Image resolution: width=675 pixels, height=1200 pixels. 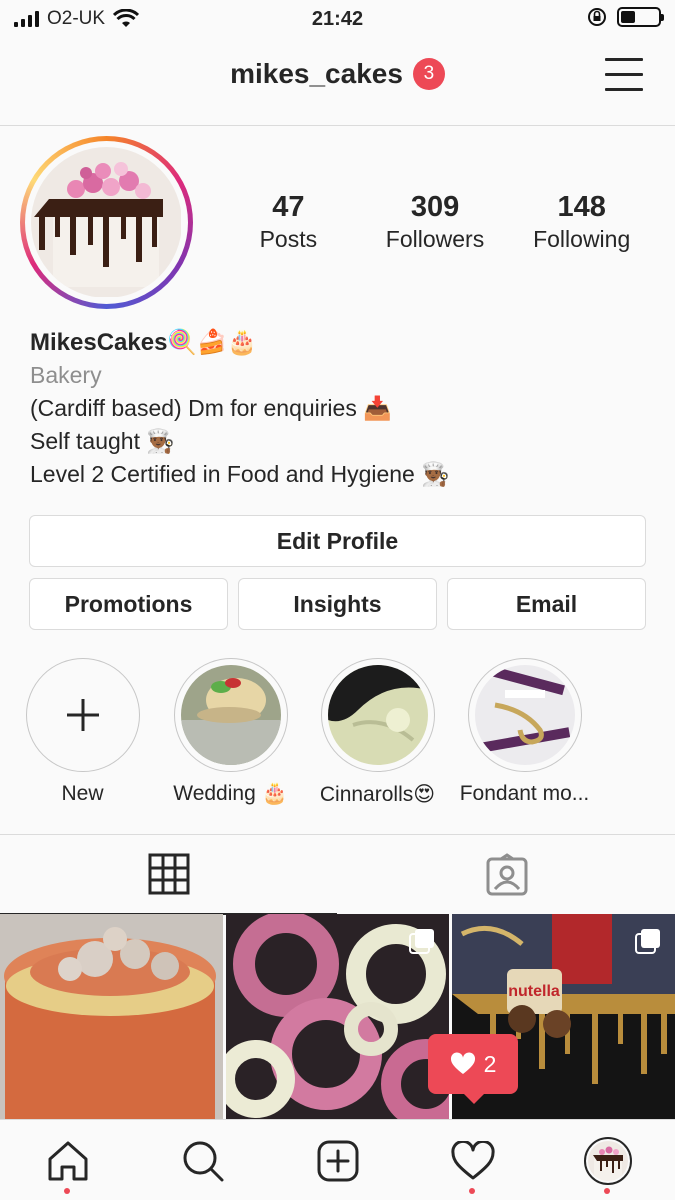 What do you see at coordinates (128, 604) in the screenshot?
I see `promotions-button: Promotions` at bounding box center [128, 604].